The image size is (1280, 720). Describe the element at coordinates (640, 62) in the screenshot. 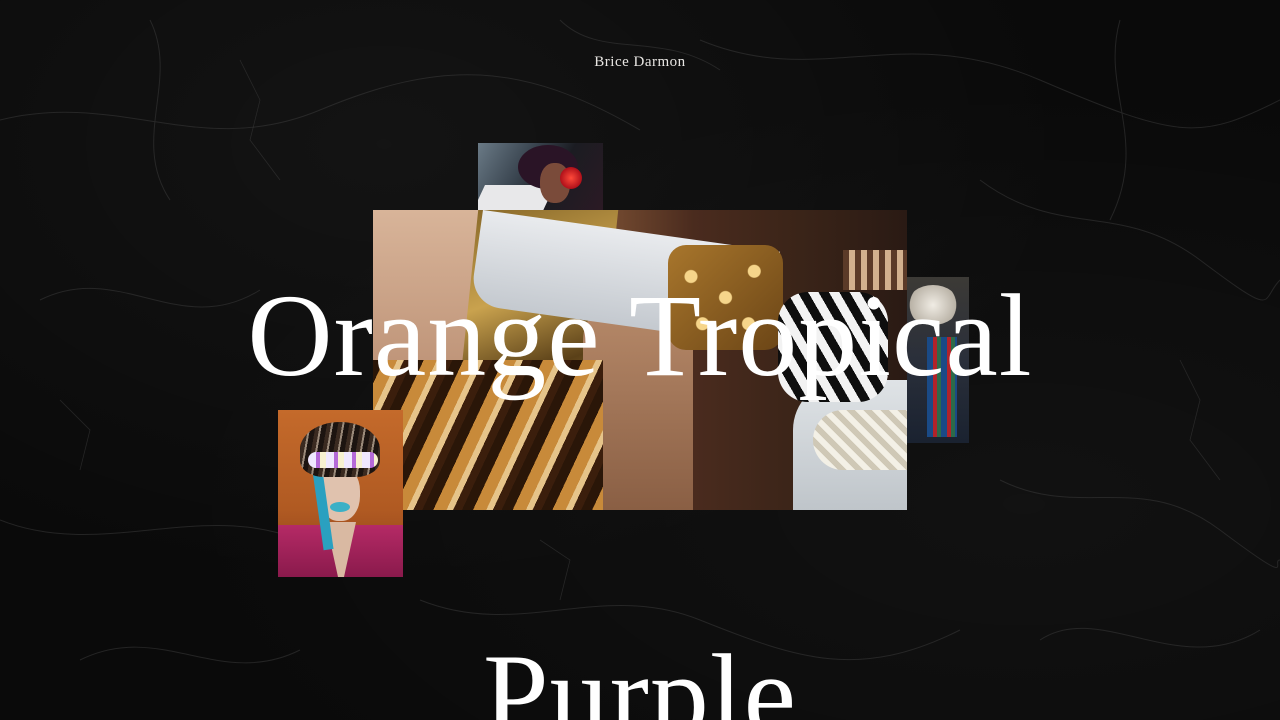

I see `site-title: Brice Darmon` at that location.